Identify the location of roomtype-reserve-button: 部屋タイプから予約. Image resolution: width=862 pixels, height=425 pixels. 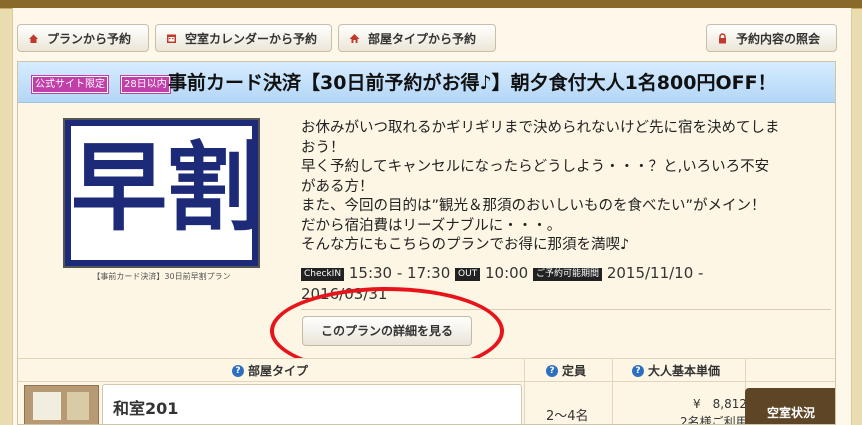
(417, 38).